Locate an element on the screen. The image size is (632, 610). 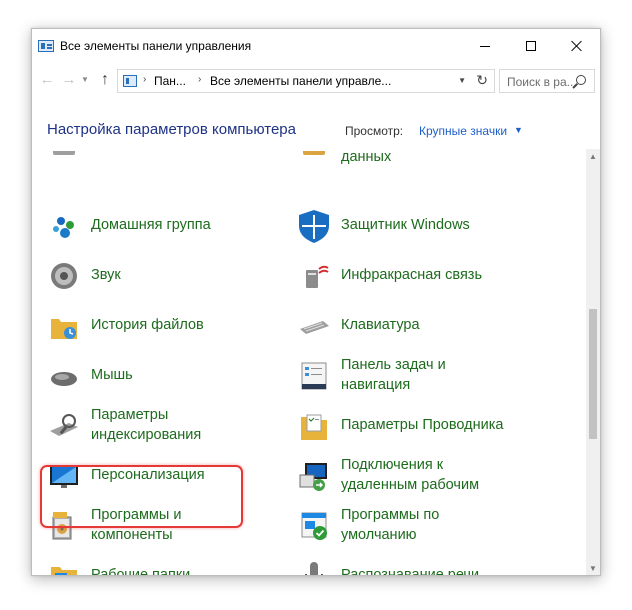
speaker-icon is located at coordinates (64, 276).